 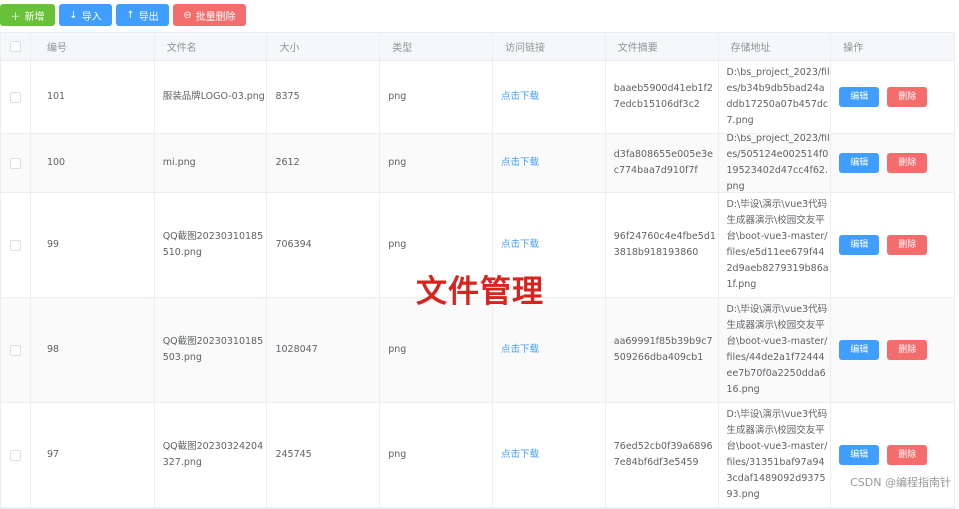 I want to click on cell-id: 97, so click(x=93, y=455).